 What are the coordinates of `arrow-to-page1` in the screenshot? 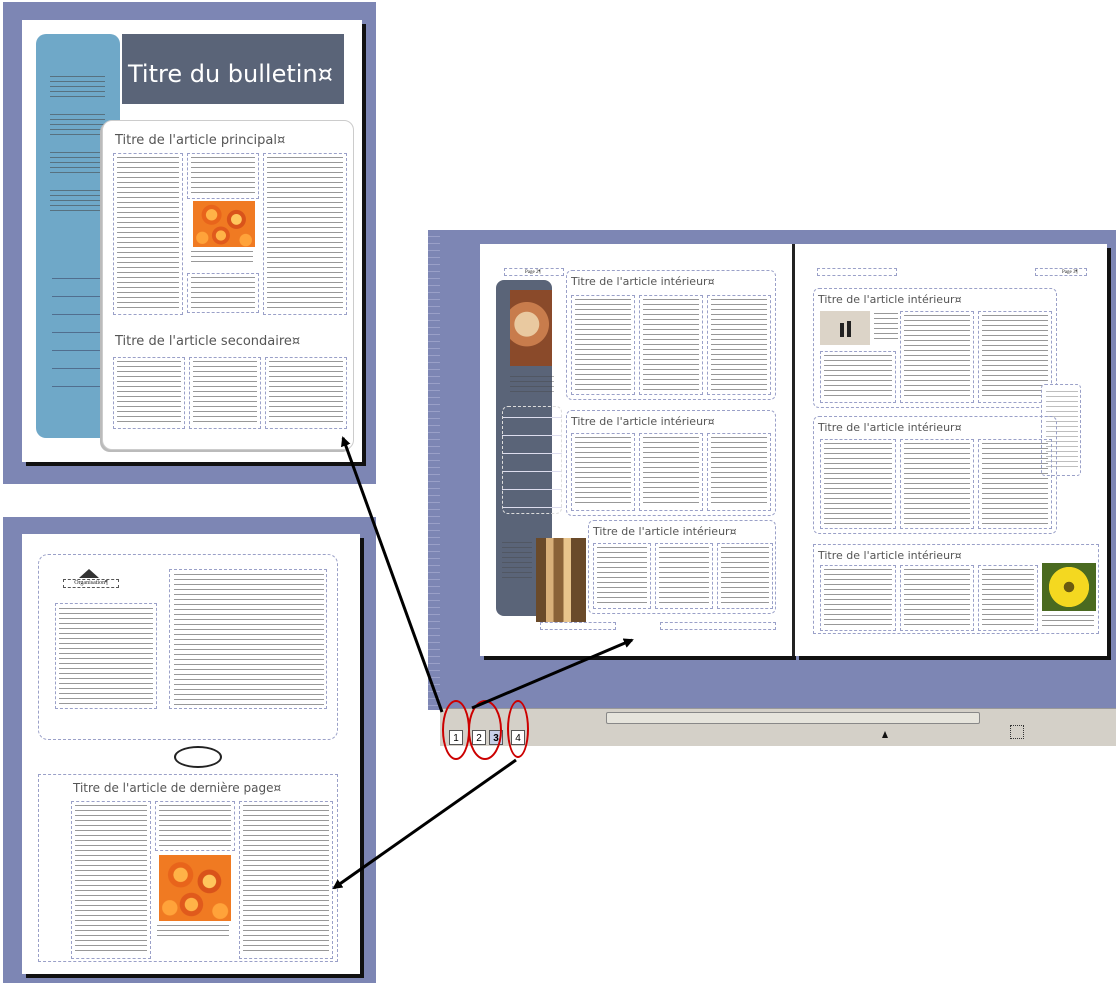 It's located at (392, 574).